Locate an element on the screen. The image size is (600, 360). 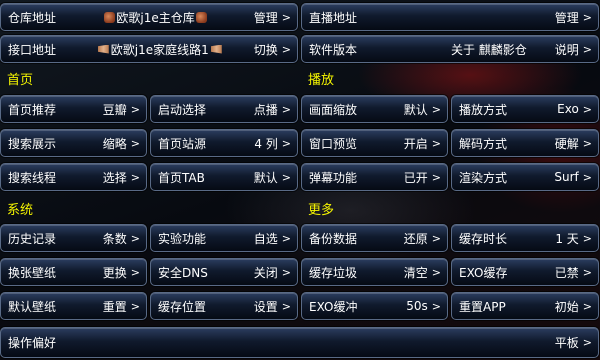
repo-address-button: 仓库地址 欧歌j1e主仓库 管理 > is located at coordinates (149, 17).